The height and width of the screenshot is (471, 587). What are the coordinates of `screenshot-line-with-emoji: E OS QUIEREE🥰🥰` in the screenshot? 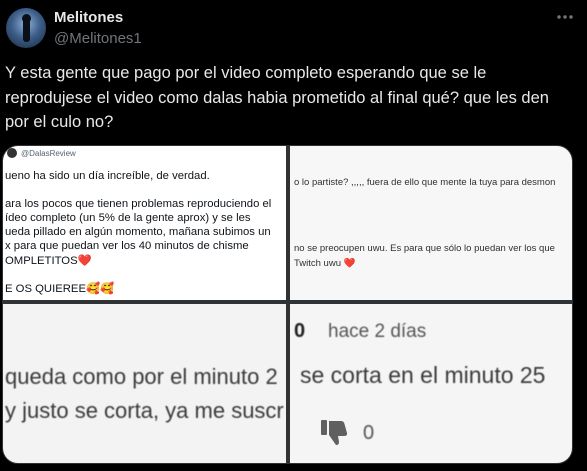 It's located at (59, 288).